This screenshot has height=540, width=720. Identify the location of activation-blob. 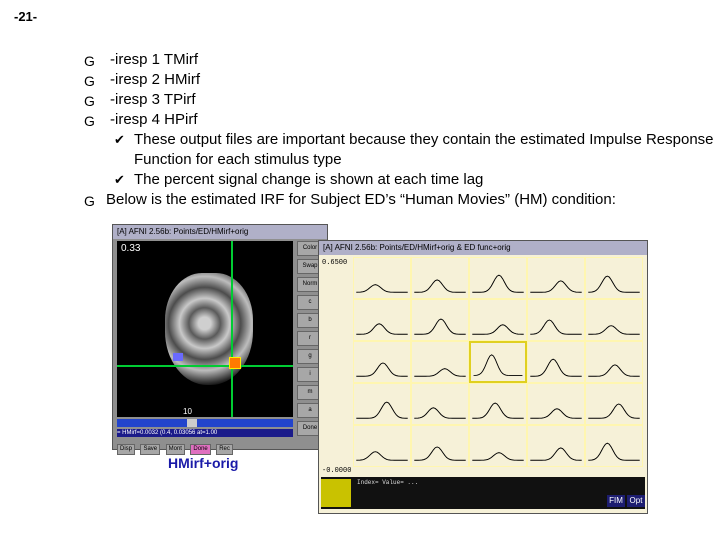
(178, 357).